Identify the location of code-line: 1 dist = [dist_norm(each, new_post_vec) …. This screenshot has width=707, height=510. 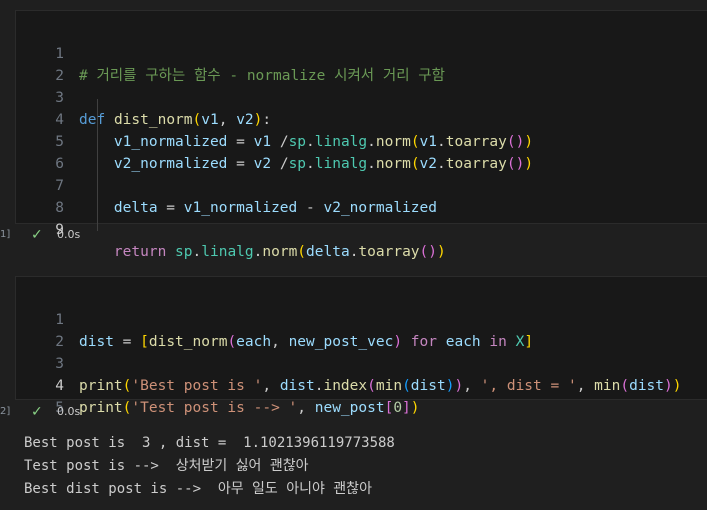
(361, 318).